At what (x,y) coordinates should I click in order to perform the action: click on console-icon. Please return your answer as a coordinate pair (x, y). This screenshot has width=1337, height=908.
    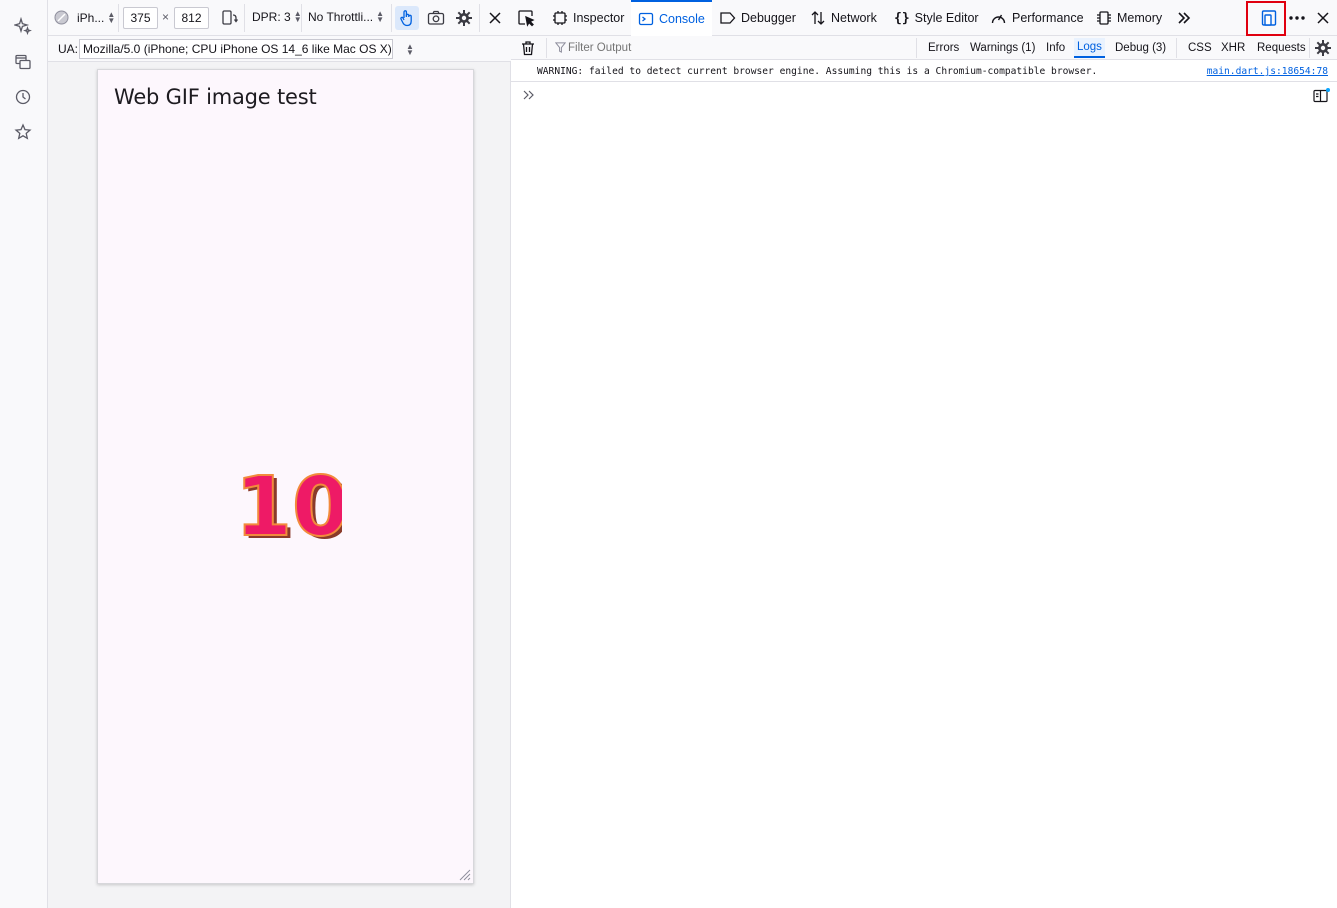
    Looking at the image, I should click on (646, 19).